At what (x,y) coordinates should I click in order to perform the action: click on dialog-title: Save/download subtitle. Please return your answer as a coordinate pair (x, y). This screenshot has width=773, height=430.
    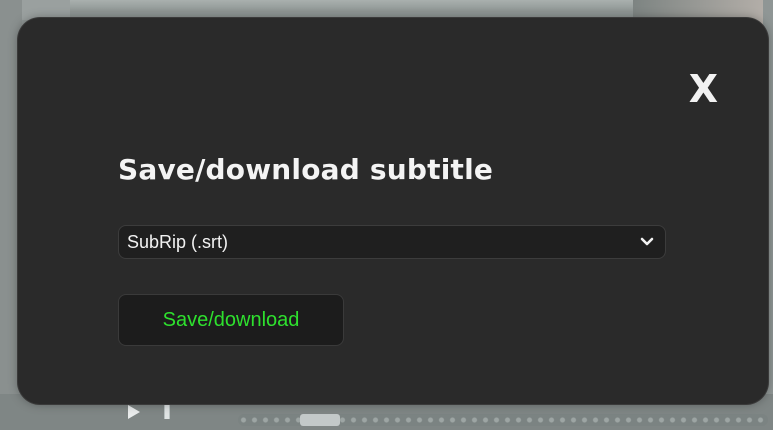
    Looking at the image, I should click on (306, 169).